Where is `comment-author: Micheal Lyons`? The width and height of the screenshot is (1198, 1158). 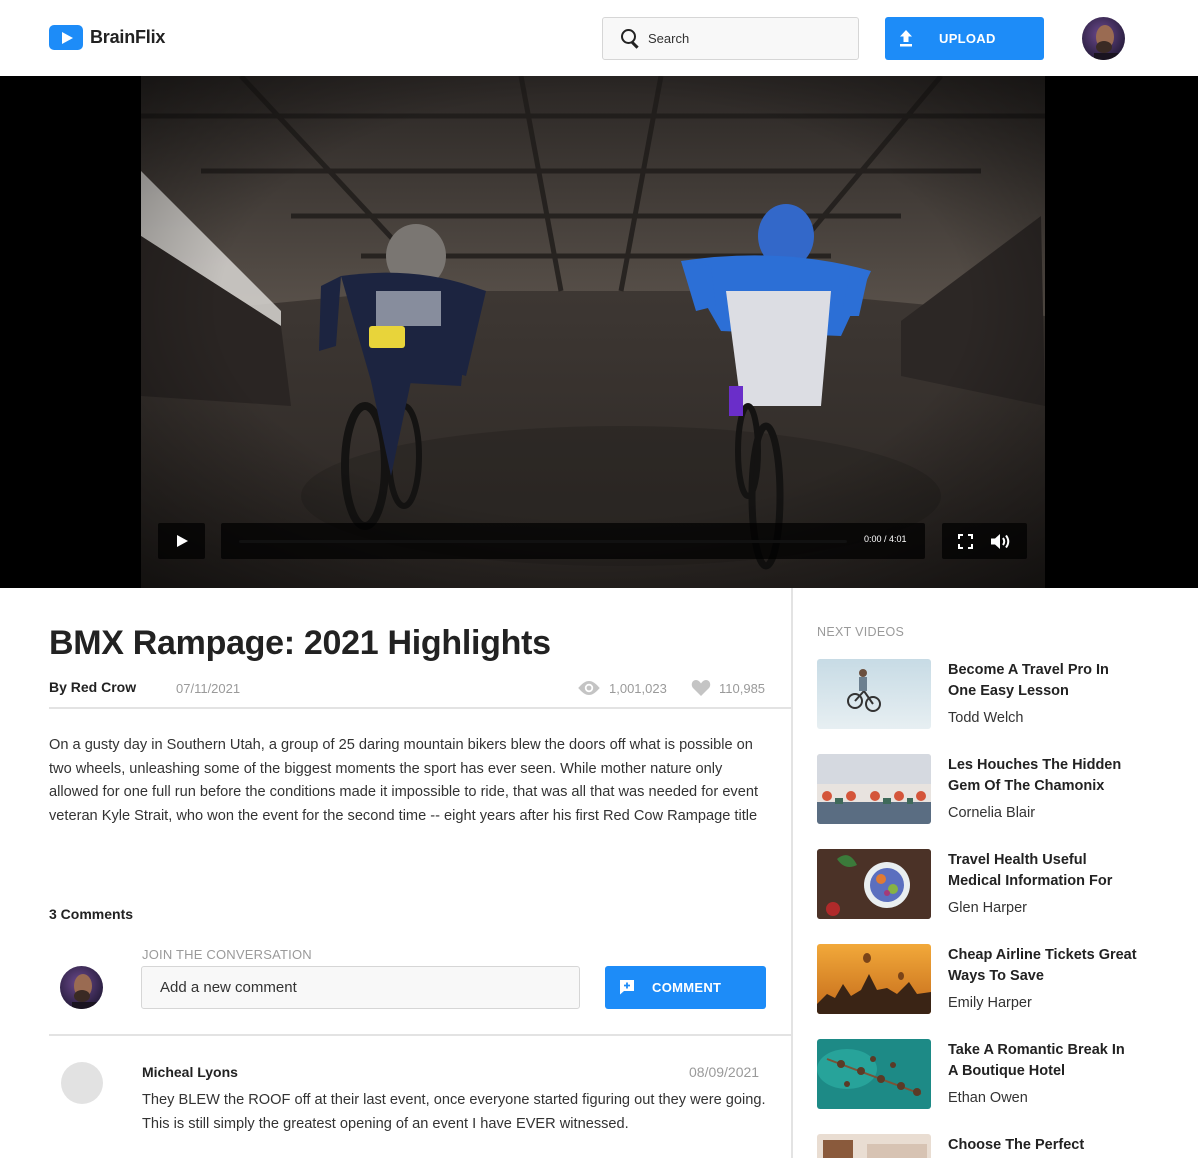 comment-author: Micheal Lyons is located at coordinates (190, 1072).